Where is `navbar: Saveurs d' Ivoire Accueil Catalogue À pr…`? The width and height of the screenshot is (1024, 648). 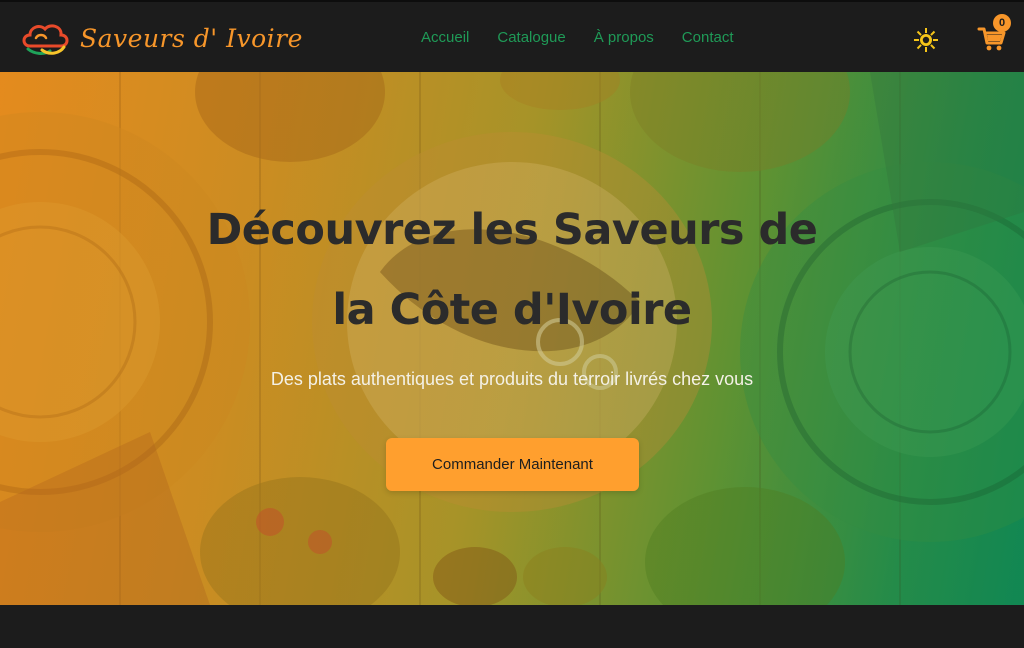 navbar: Saveurs d' Ivoire Accueil Catalogue À pr… is located at coordinates (512, 36).